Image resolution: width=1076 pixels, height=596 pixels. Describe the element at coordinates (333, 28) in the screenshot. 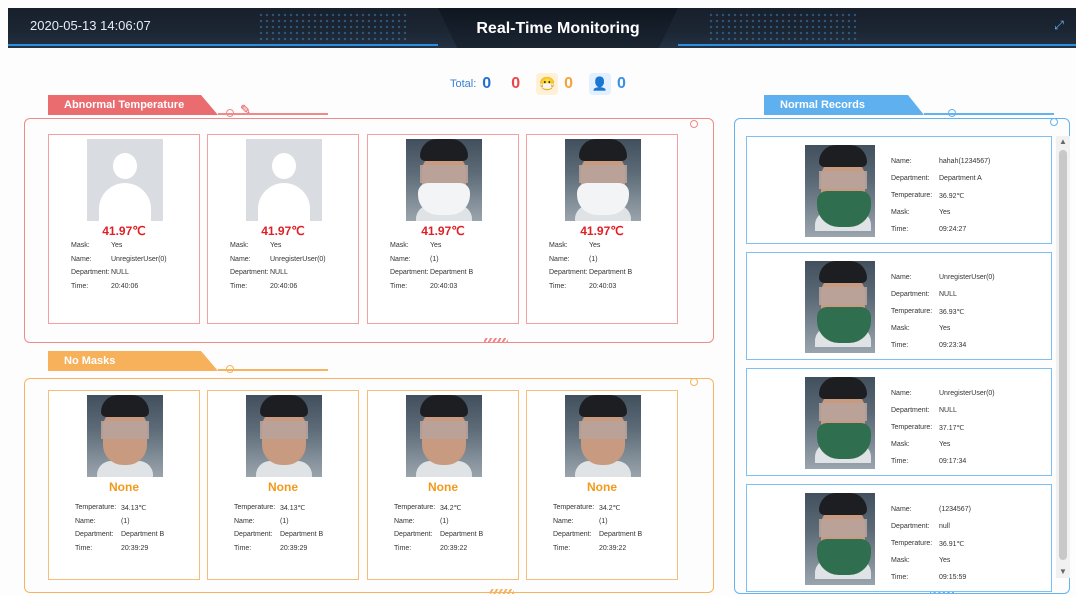

I see `header-decoration-left` at that location.